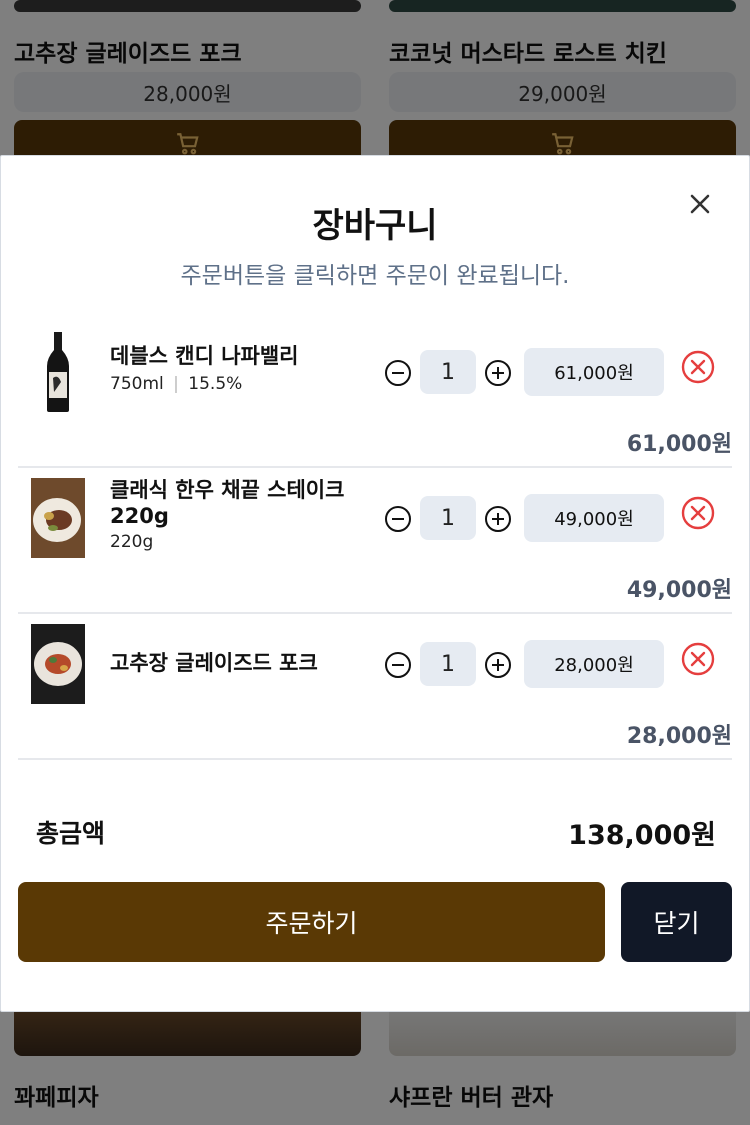 The height and width of the screenshot is (1125, 750). I want to click on cart-item-name: 클래식 한우 채끝 스테이크 220g, so click(227, 503).